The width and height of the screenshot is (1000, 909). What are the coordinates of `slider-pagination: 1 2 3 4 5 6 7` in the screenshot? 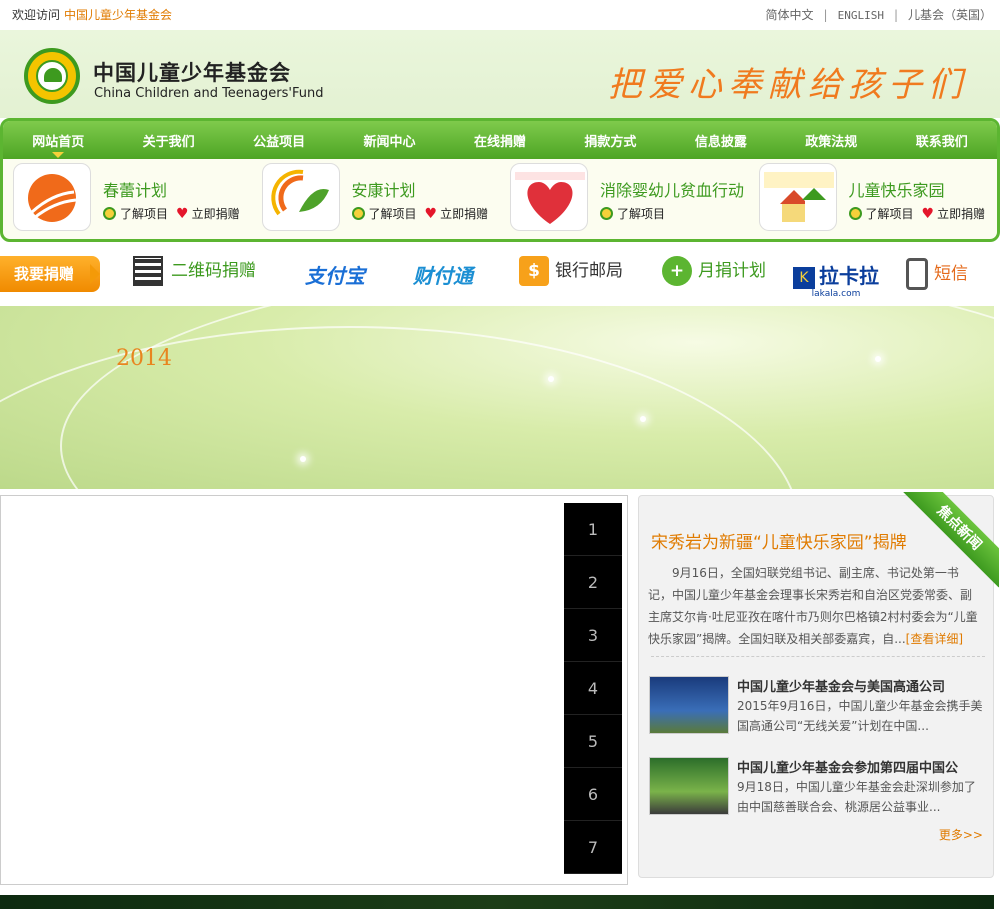 It's located at (593, 688).